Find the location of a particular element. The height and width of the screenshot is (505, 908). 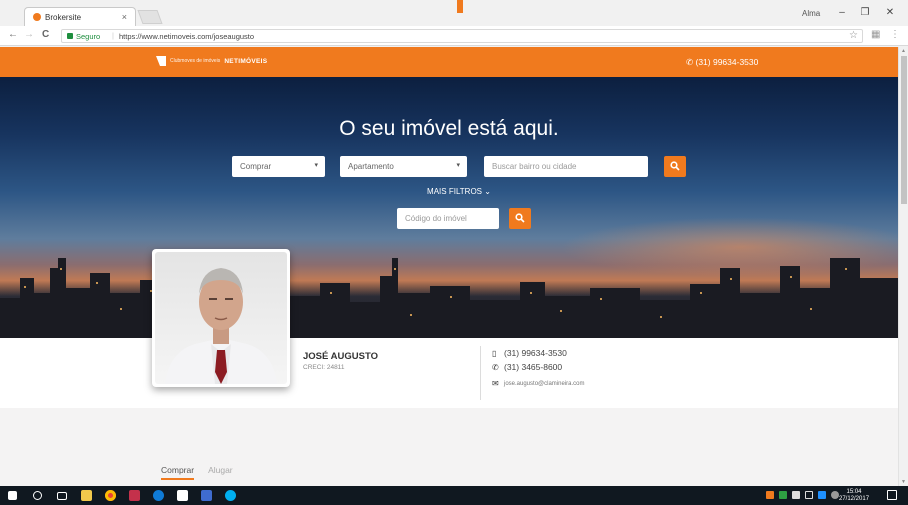

url-text: https://www.netimoveis.com/joseaugusto is located at coordinates (187, 36).